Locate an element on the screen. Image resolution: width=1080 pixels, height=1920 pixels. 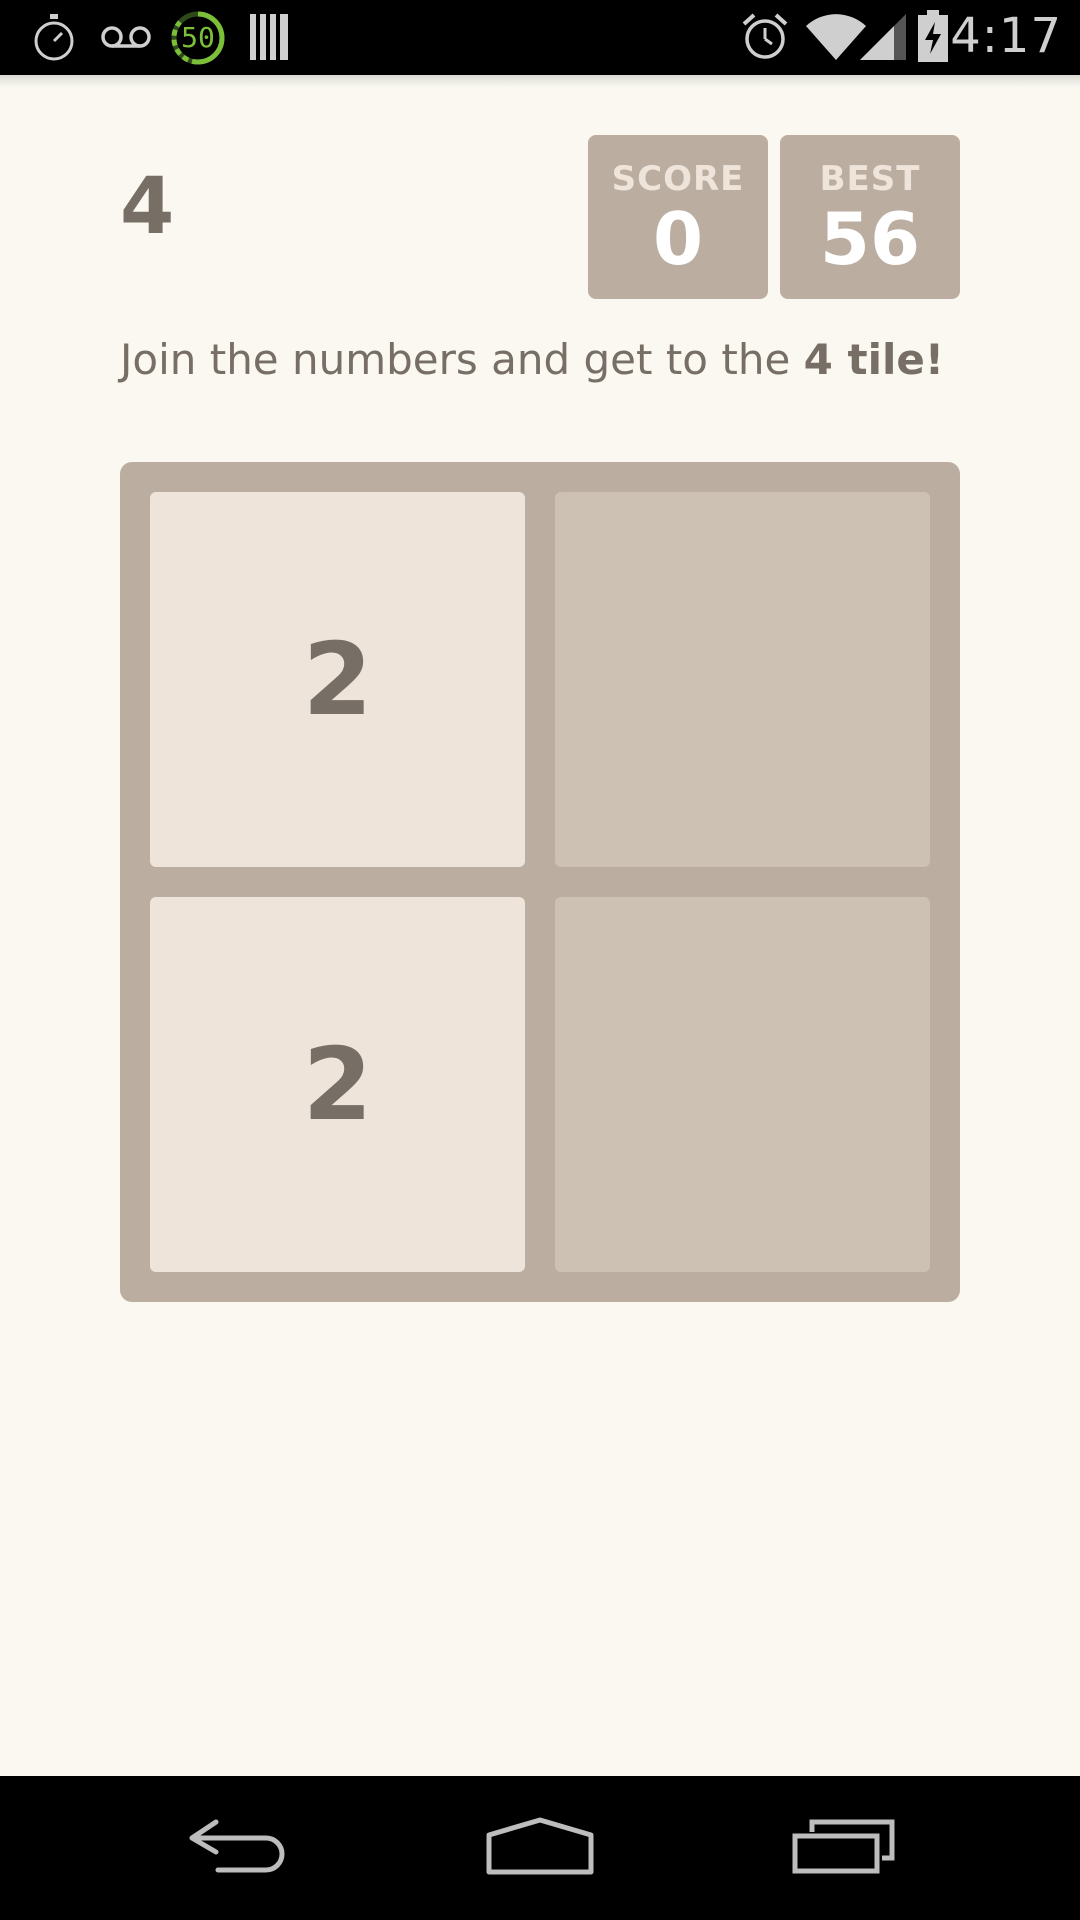
game-intro: Join the numbers and get to the 4 tile! is located at coordinates (560, 359).